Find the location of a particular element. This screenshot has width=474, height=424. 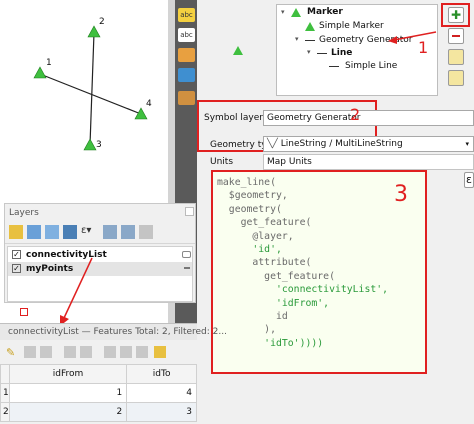

duplicate-layer-button is located at coordinates (456, 78).